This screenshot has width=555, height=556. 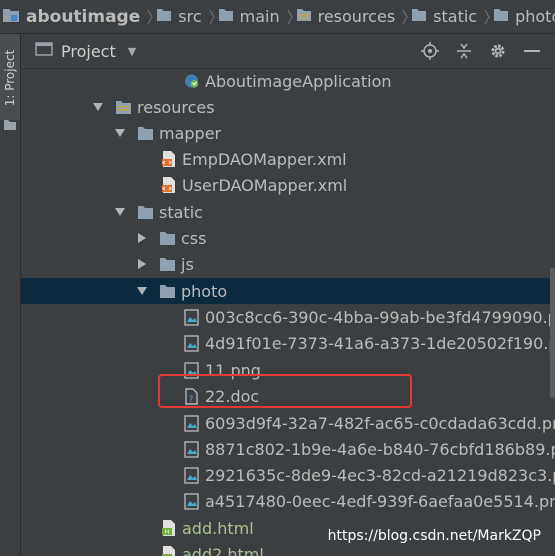 What do you see at coordinates (166, 532) in the screenshot?
I see `svg-text: H` at bounding box center [166, 532].